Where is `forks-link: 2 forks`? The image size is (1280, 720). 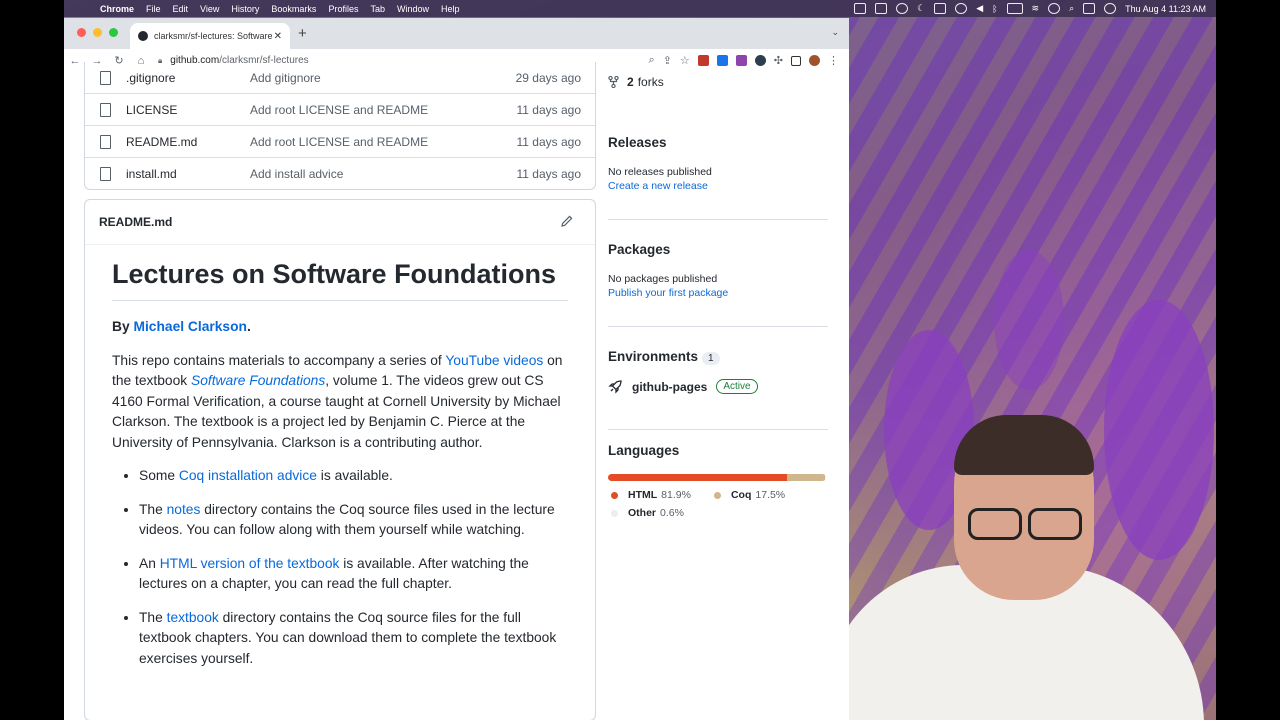 forks-link: 2 forks is located at coordinates (636, 82).